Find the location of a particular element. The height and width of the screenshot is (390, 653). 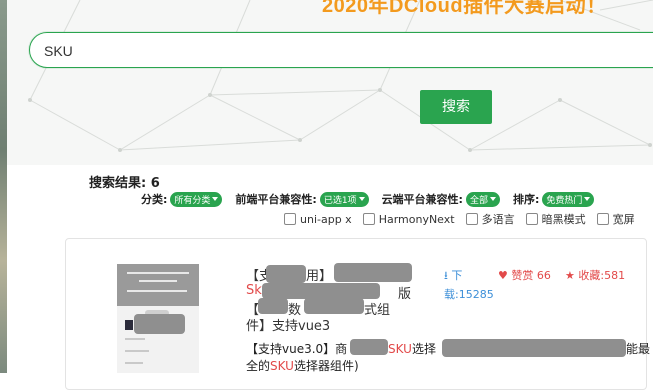

filter-category-value: 所有分类 is located at coordinates (192, 200).